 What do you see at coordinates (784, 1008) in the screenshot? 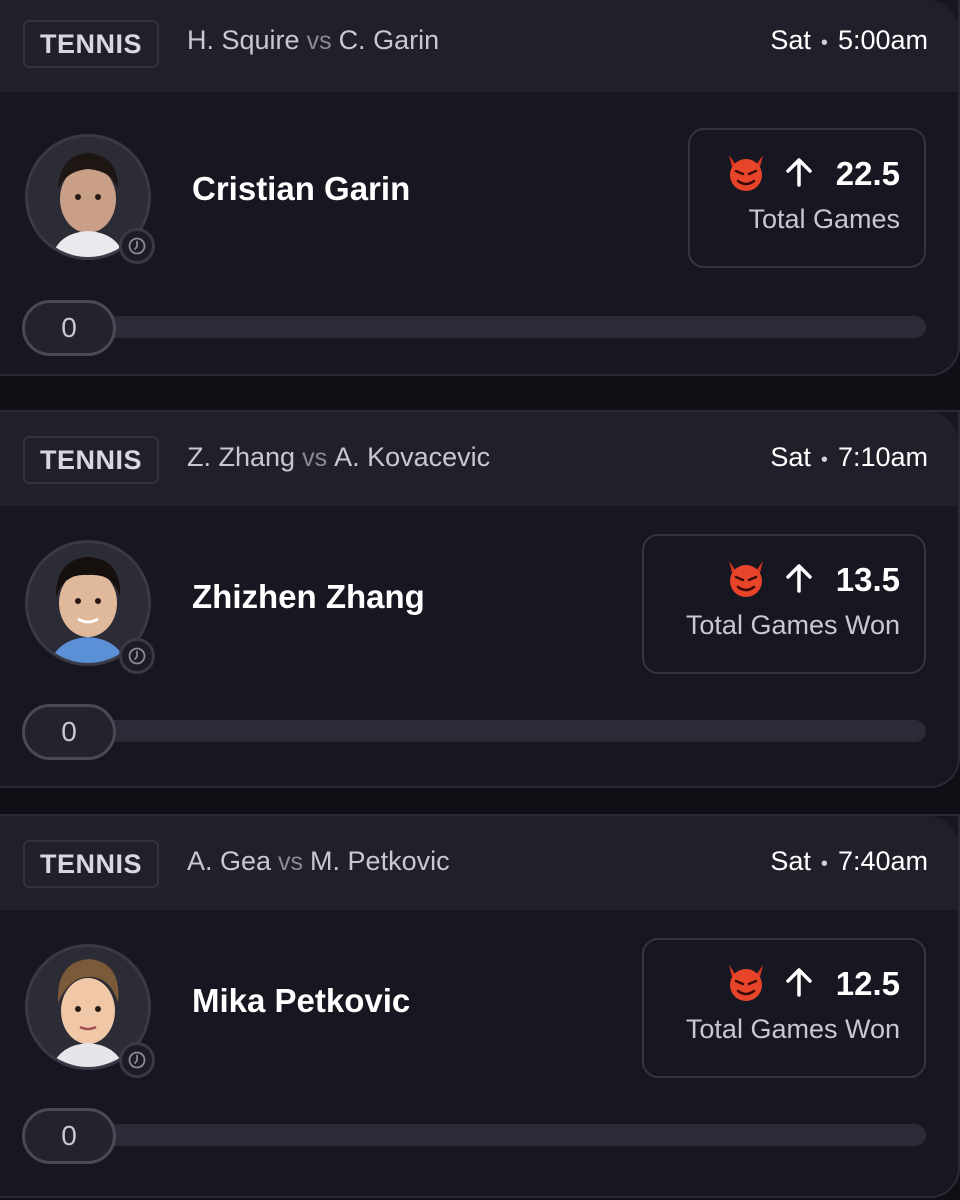
I see `pick-box: 12.5 Total Games Won` at bounding box center [784, 1008].